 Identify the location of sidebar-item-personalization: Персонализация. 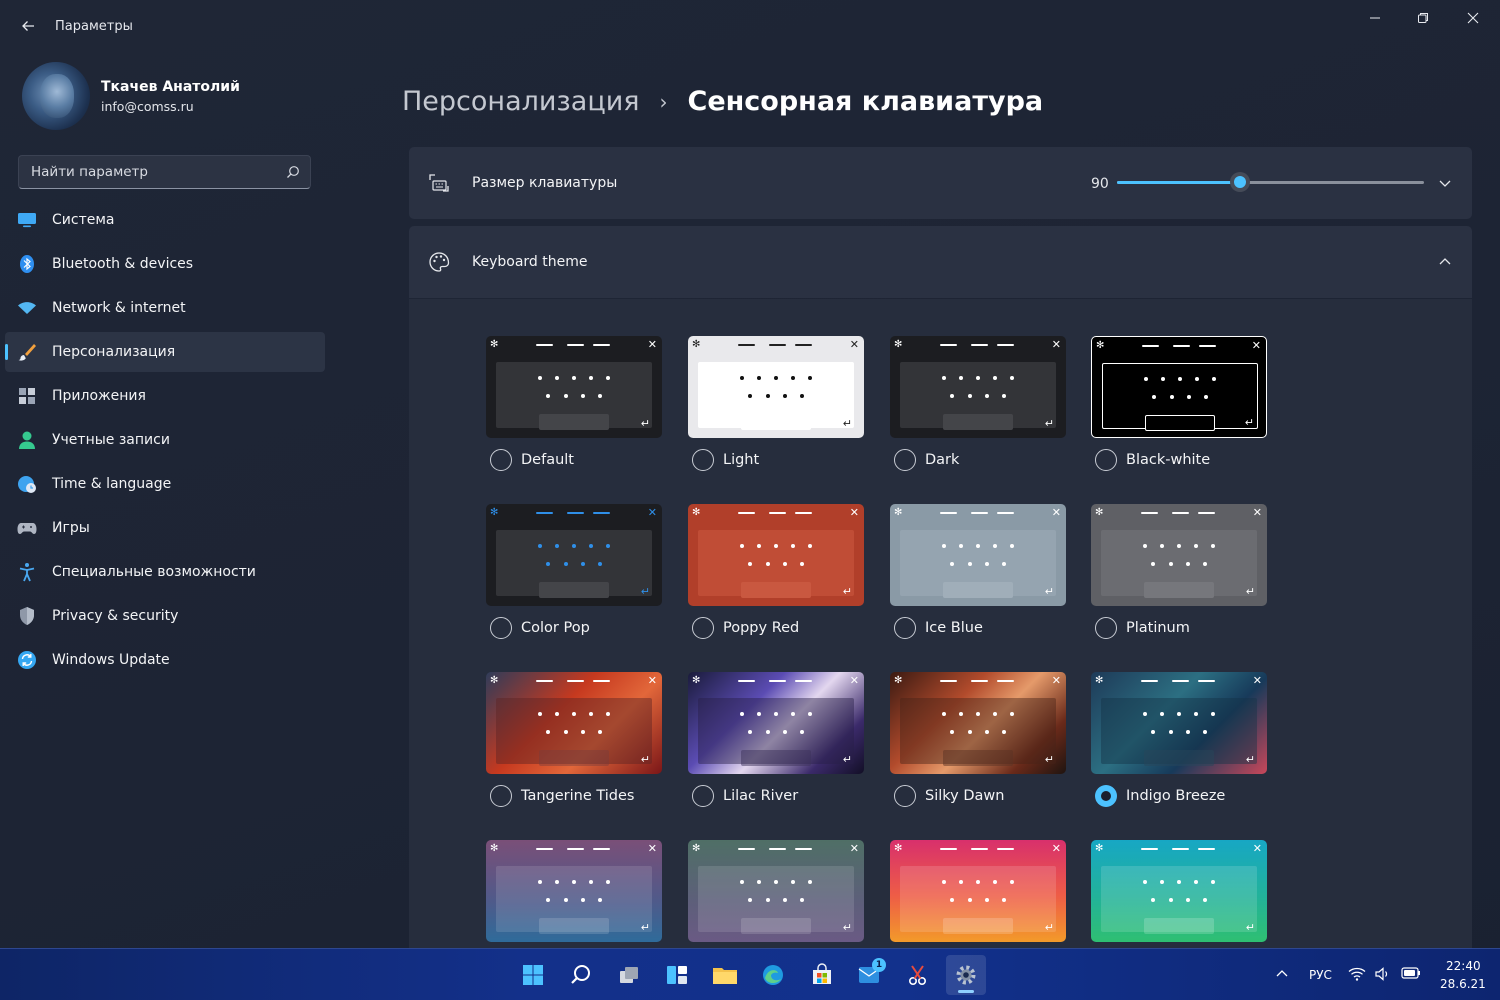
(165, 352).